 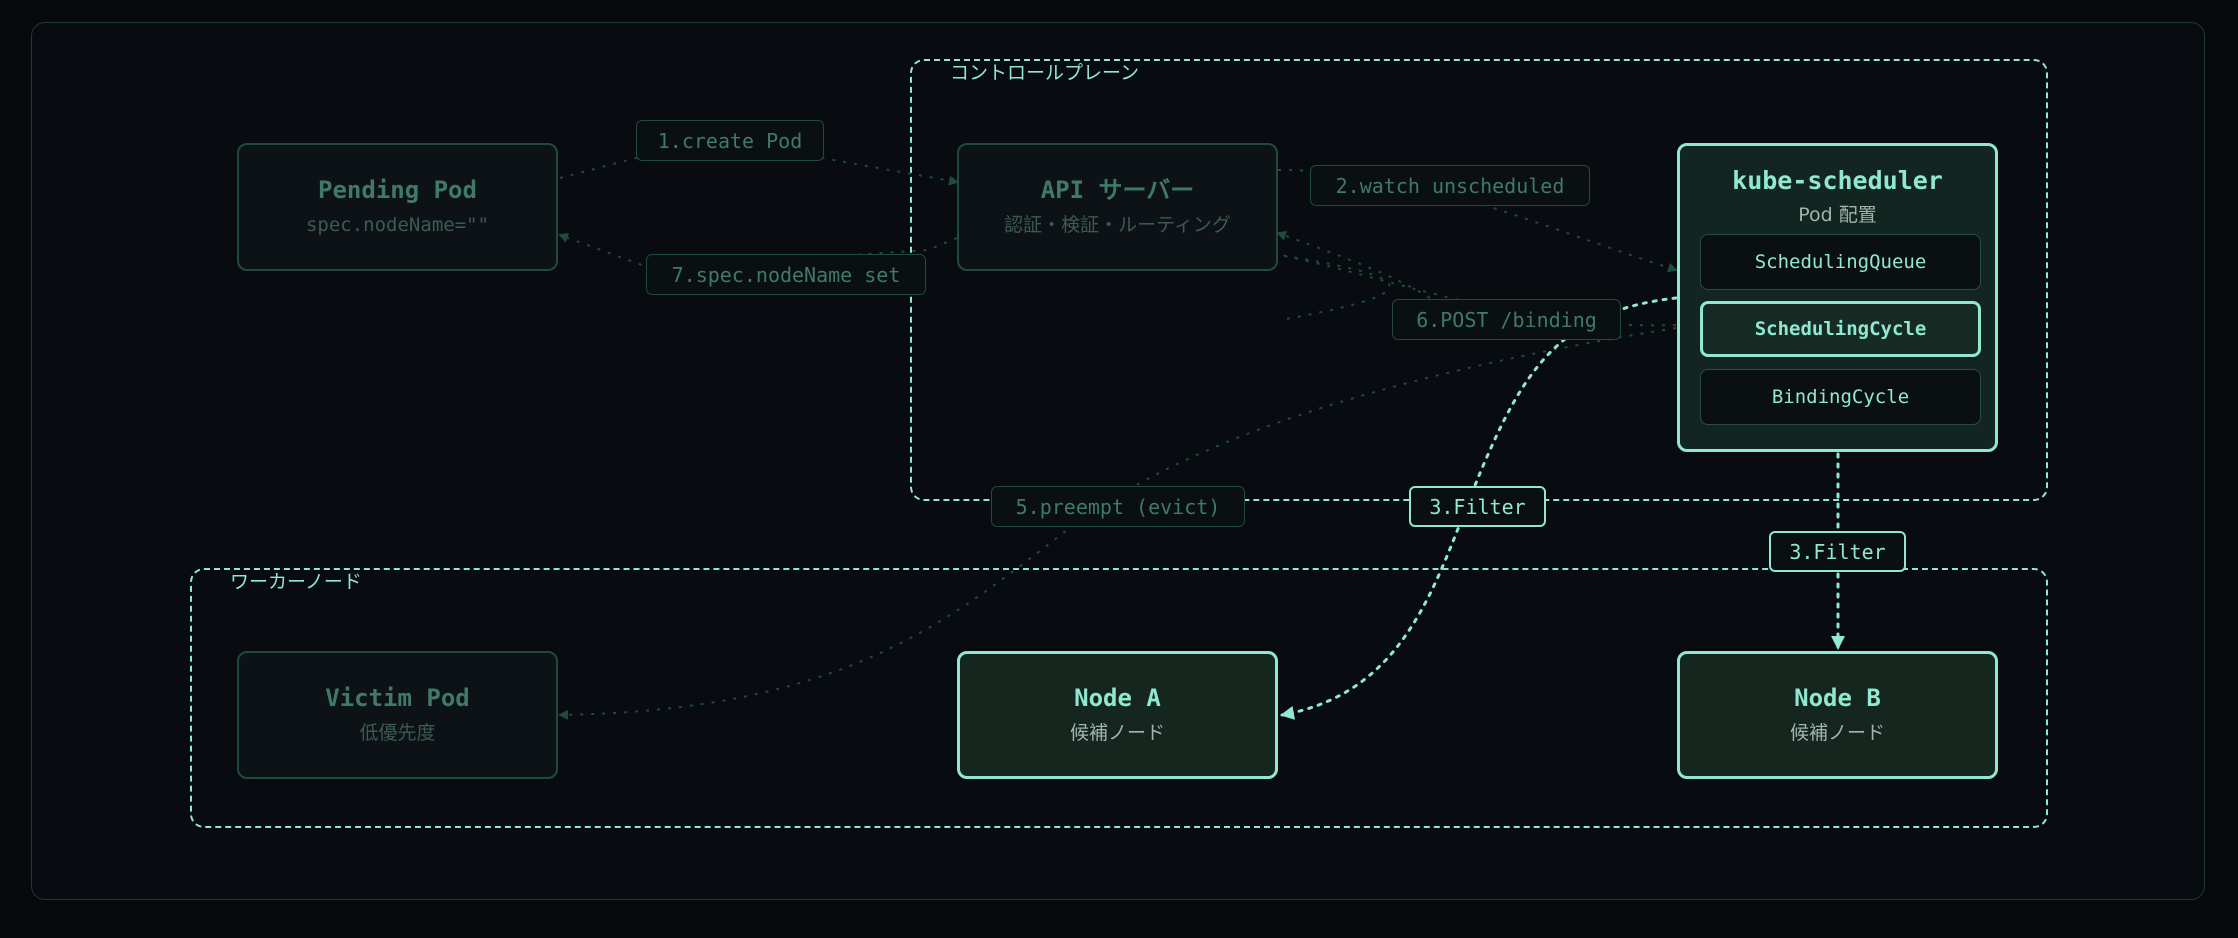 What do you see at coordinates (1117, 207) in the screenshot?
I see `api-server-node: API サーバー 認証・検証・ルーティング` at bounding box center [1117, 207].